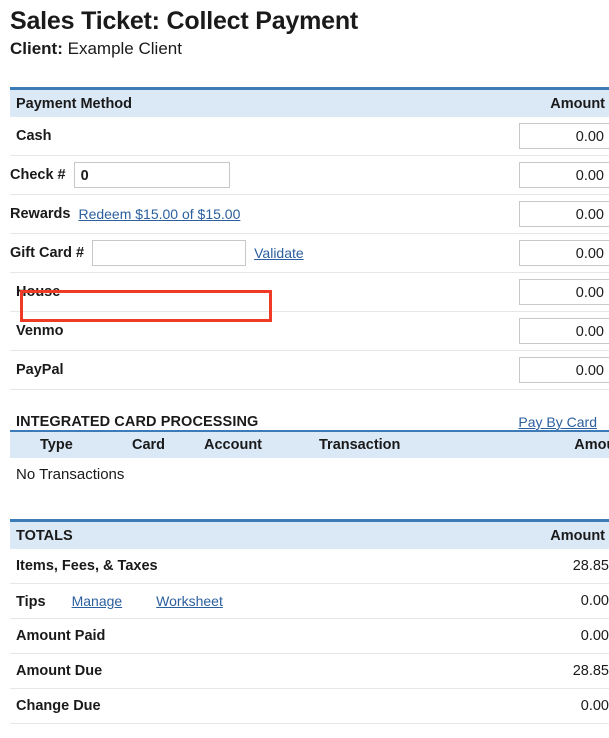 Image resolution: width=609 pixels, height=738 pixels. Describe the element at coordinates (168, 444) in the screenshot. I see `column-header-card: Card` at that location.